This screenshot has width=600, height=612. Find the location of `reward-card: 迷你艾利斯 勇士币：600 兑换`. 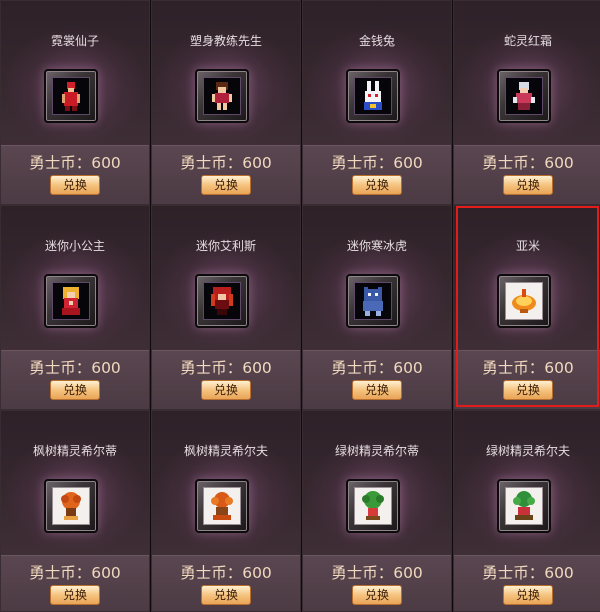

reward-card: 迷你艾利斯 勇士币：600 兑换 is located at coordinates (226, 307).